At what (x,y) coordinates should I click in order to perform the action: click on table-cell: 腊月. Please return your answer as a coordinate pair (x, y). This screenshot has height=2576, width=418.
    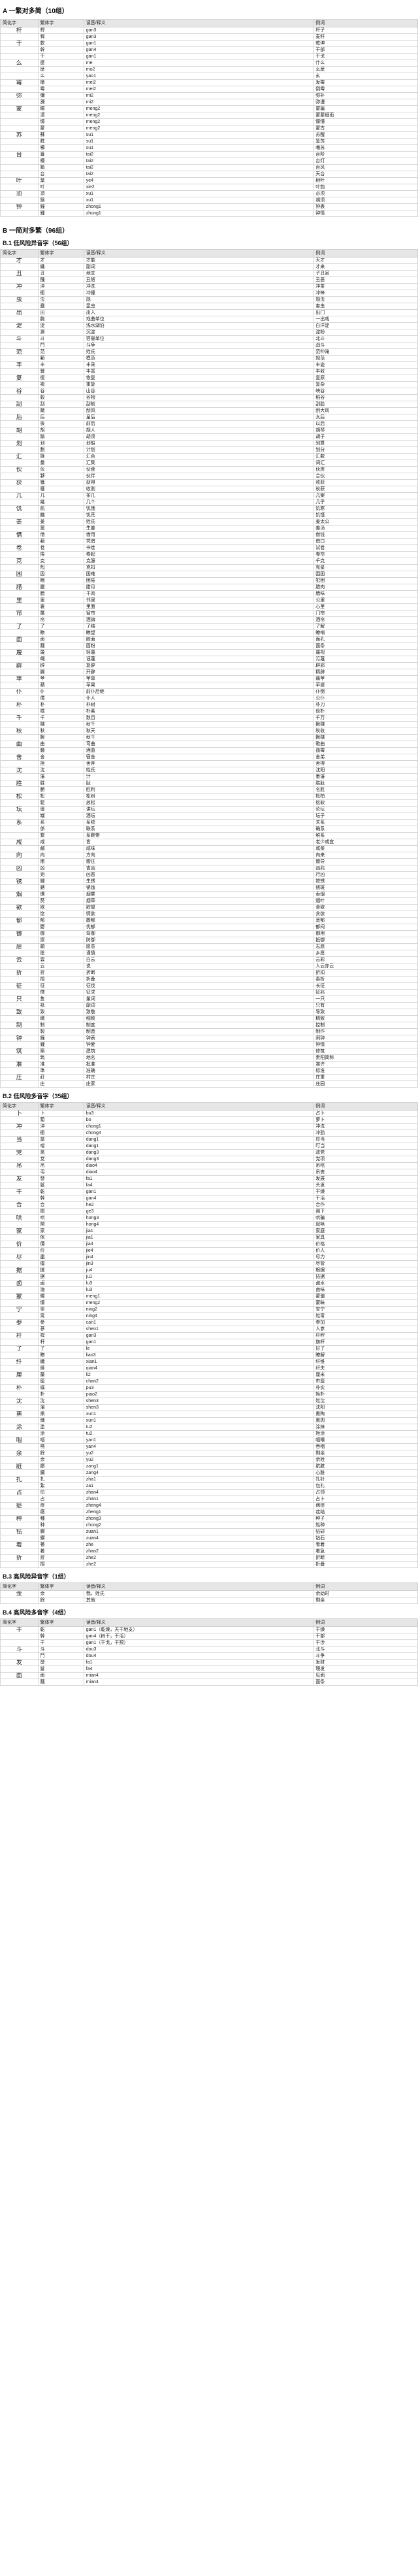
    Looking at the image, I should click on (198, 588).